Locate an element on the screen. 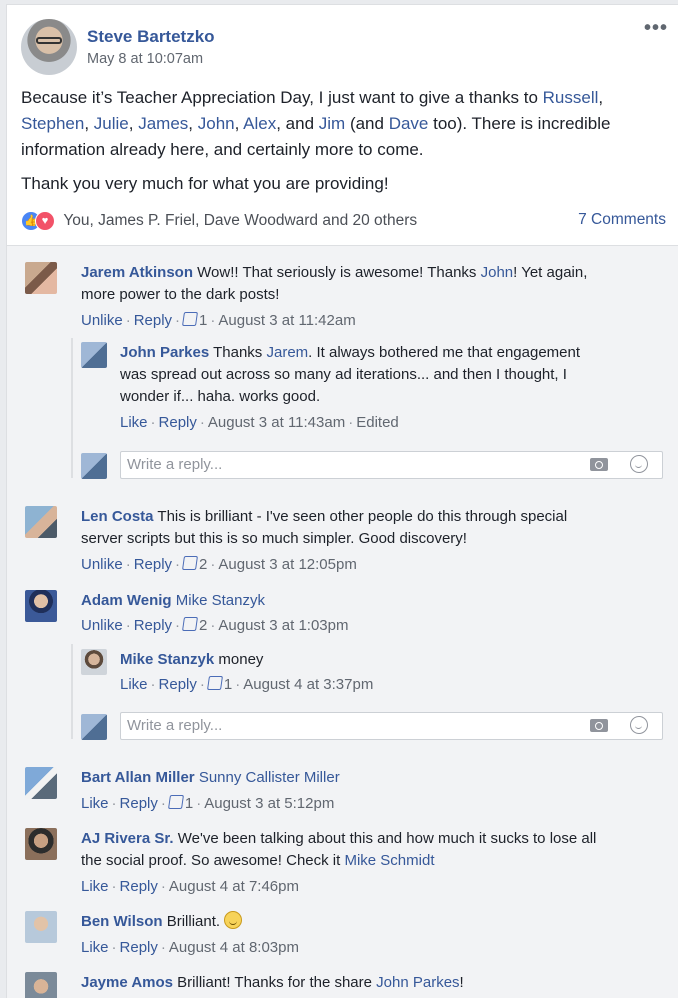  comment-timestamp: August 4 at 3:37pm is located at coordinates (308, 684).